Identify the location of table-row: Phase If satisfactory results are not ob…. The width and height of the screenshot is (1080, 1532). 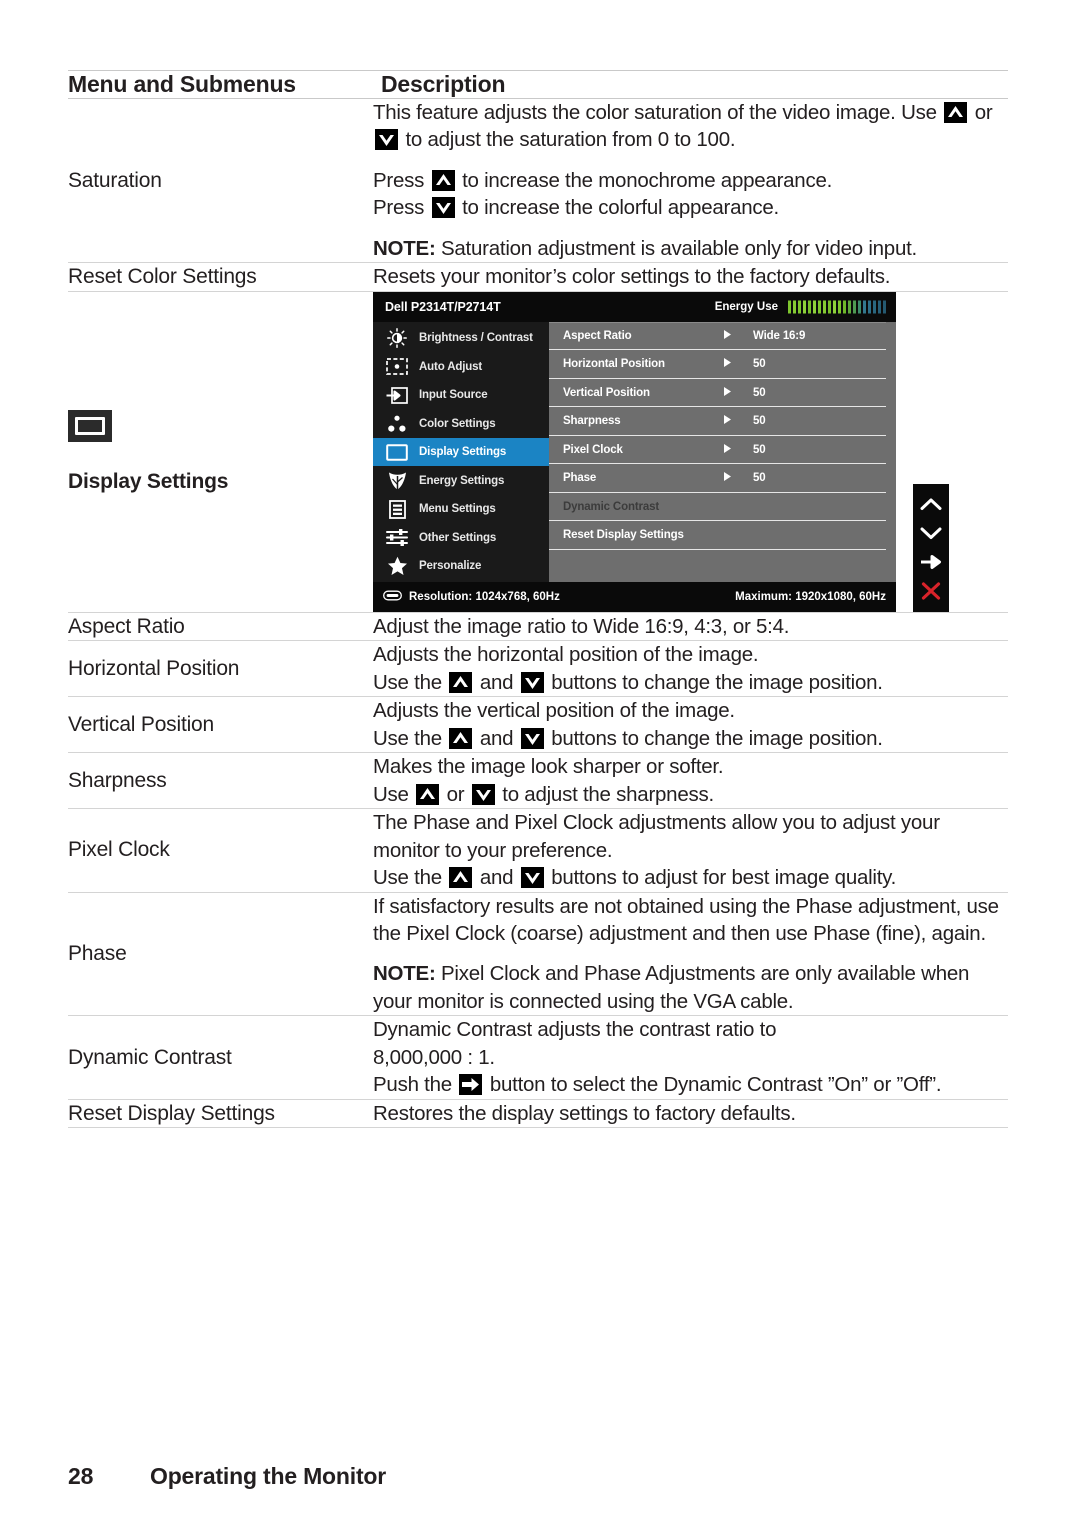
(538, 954).